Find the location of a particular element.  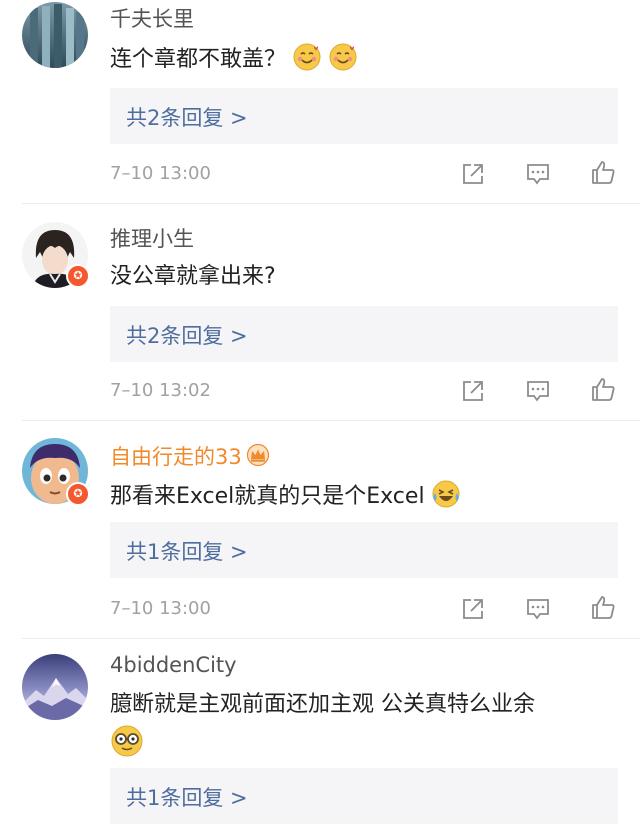

comment-text: 没公章就拿出来? is located at coordinates (193, 276).